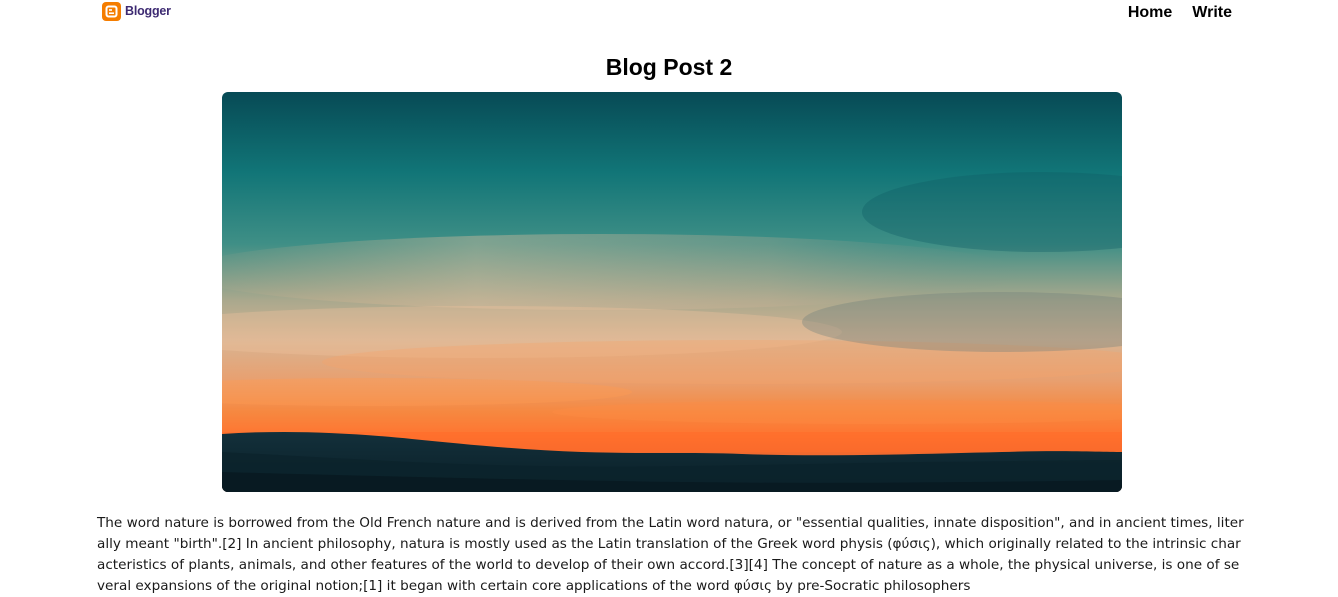 This screenshot has height=597, width=1338. I want to click on navbar: Blogger Home Write, so click(669, 17).